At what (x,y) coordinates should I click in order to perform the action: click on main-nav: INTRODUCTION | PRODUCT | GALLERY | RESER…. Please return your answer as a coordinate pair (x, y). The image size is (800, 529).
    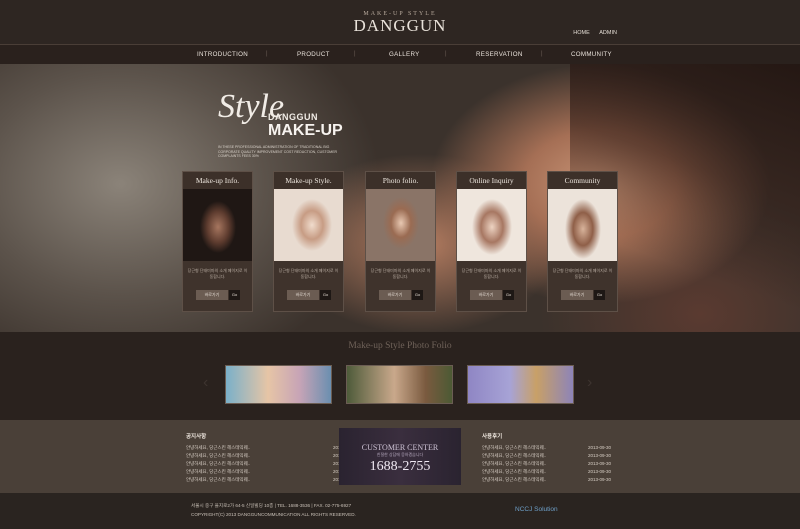
    Looking at the image, I should click on (400, 54).